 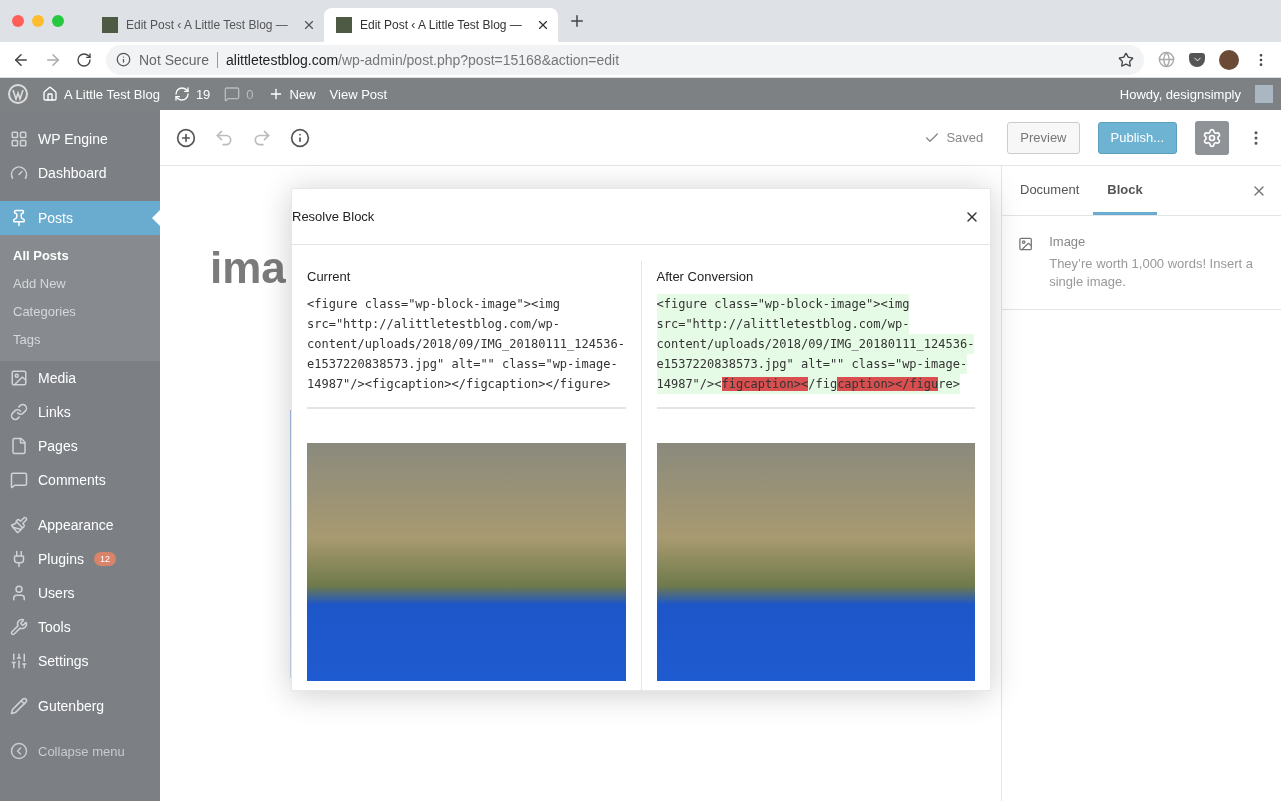 I want to click on menu-item: Plugins 12, so click(x=80, y=559).